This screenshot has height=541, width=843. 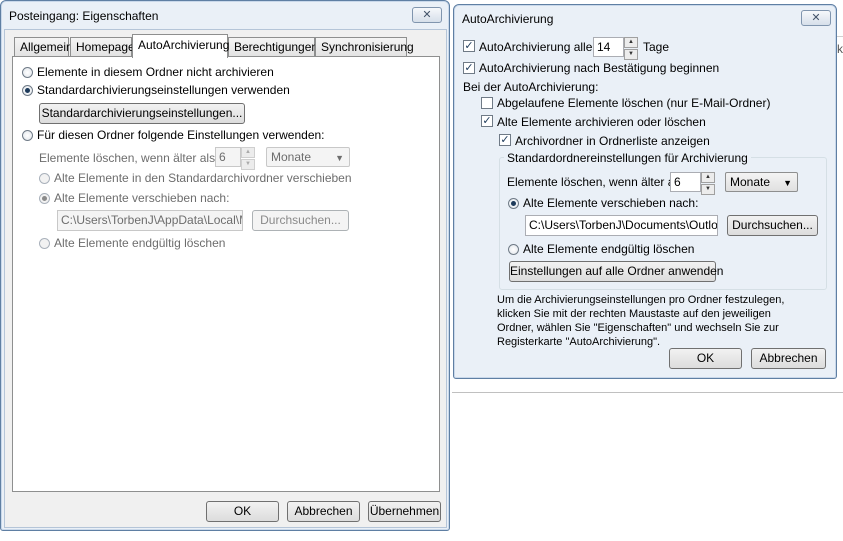 I want to click on properties-close-button: ✕, so click(x=427, y=15).